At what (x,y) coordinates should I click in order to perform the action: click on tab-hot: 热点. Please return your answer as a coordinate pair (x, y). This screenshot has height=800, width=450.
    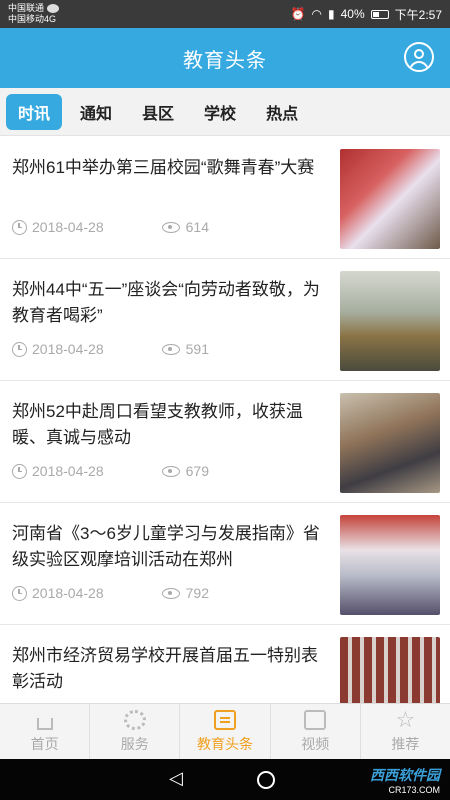
    Looking at the image, I should click on (282, 112).